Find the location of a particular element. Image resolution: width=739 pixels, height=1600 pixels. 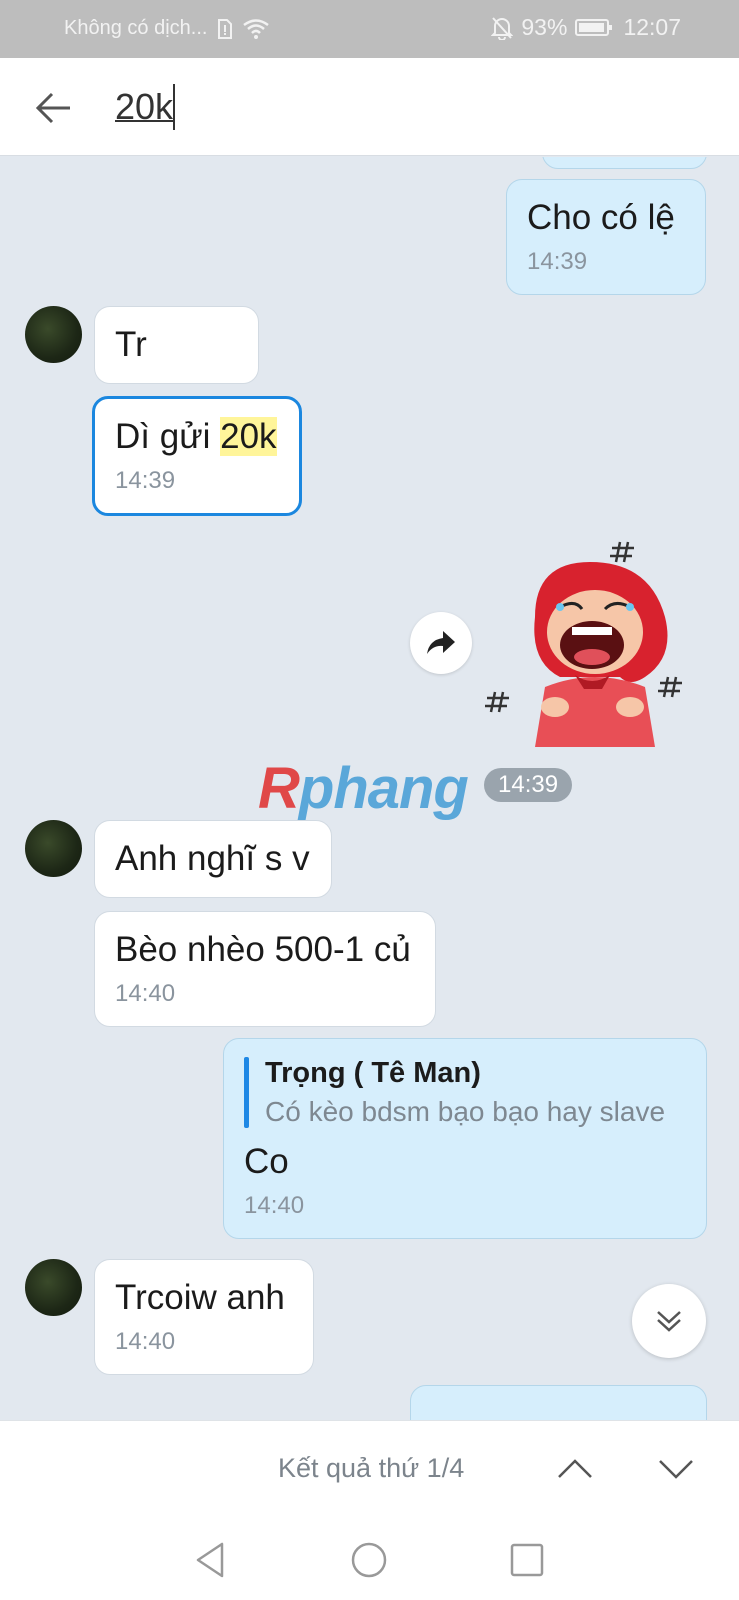

status-right: 93% 12:07 is located at coordinates (586, 27).